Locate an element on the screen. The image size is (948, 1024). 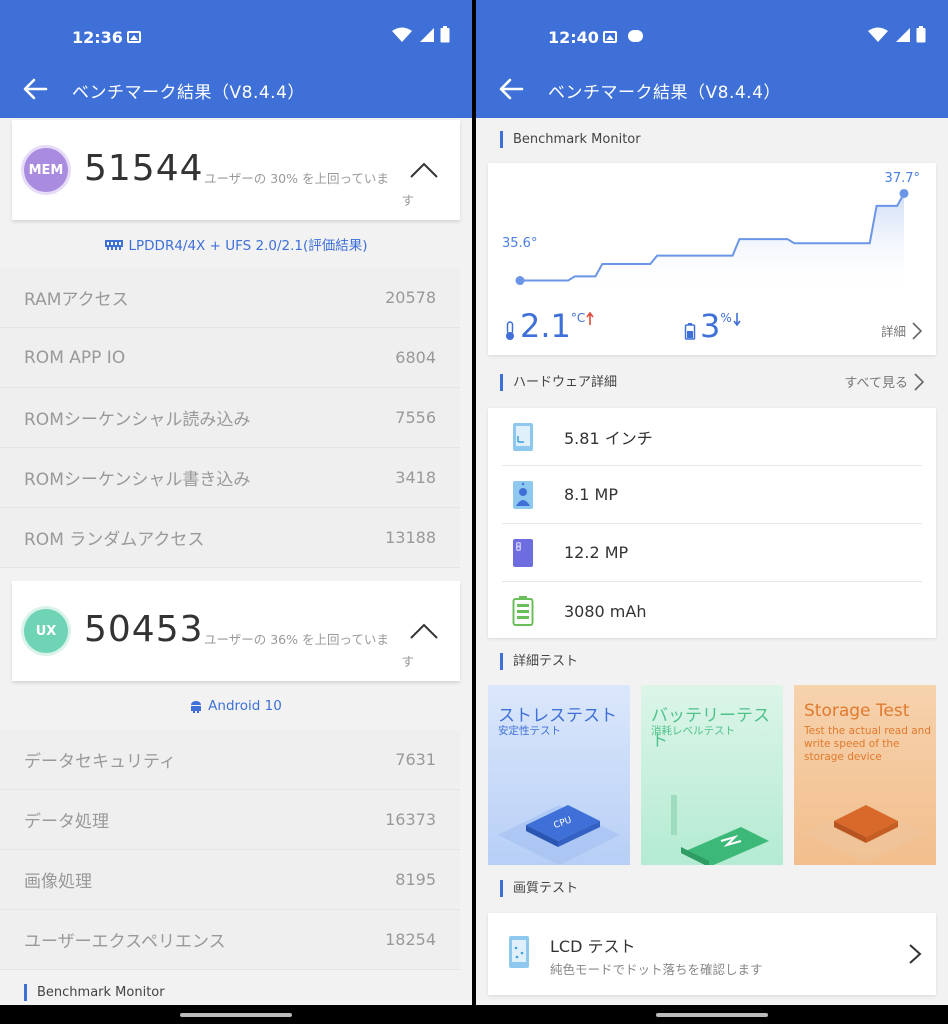
wifi-icon is located at coordinates (402, 34).